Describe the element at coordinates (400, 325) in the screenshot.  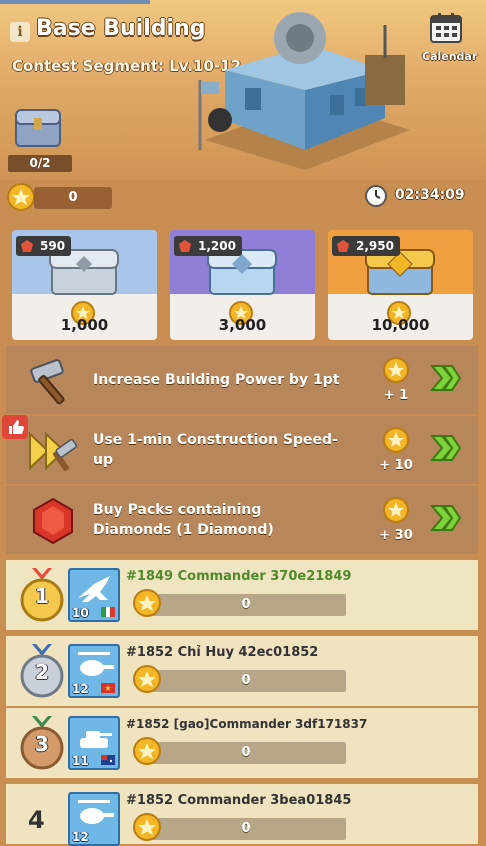
I see `chest-price: 10,000` at that location.